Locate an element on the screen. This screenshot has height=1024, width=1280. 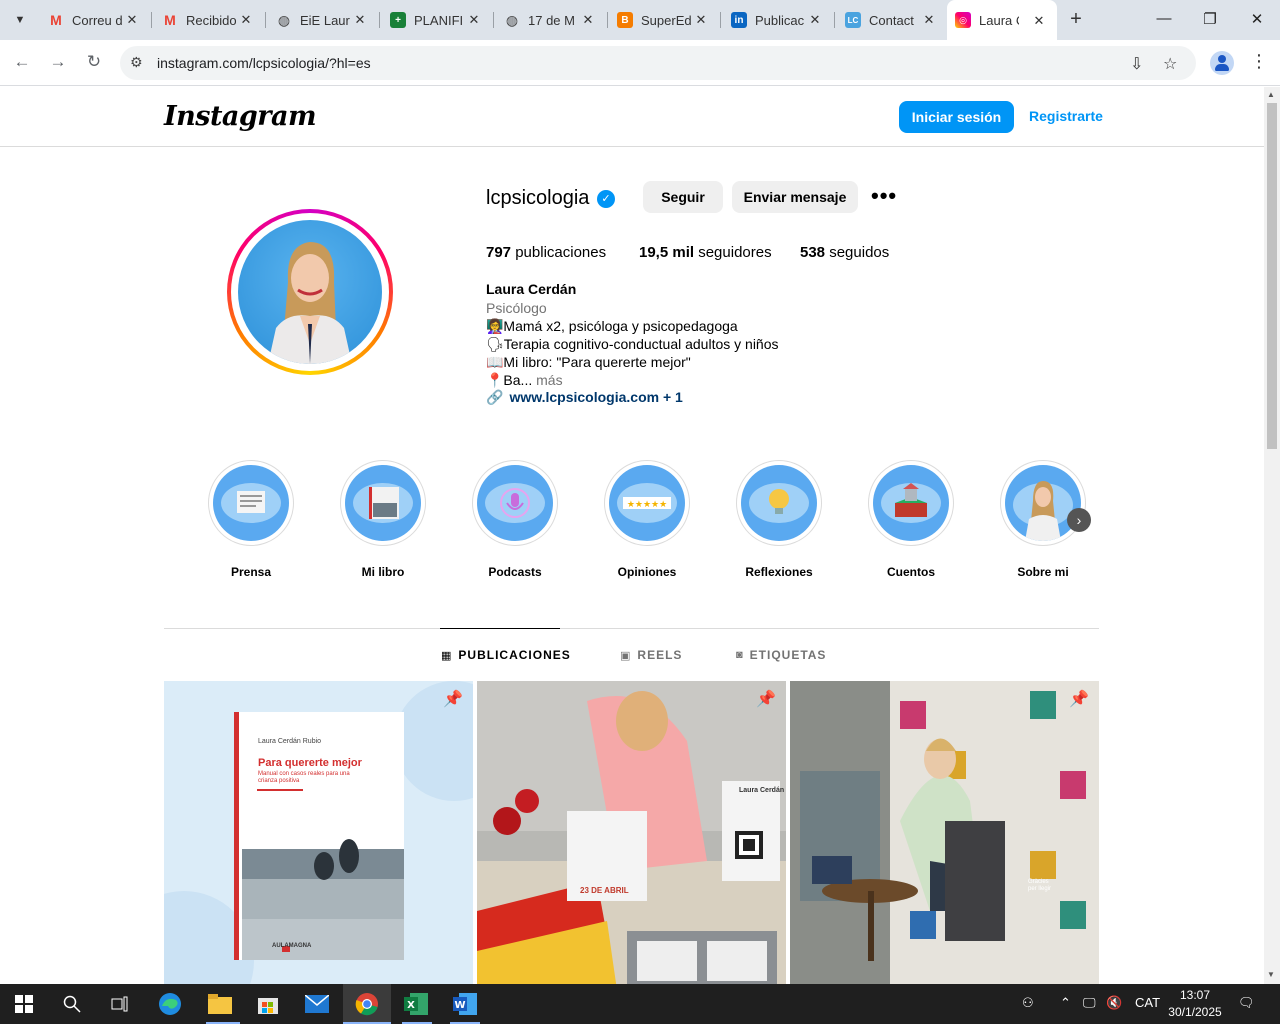
tab-label: PUBLICACIONES is located at coordinates (514, 655).